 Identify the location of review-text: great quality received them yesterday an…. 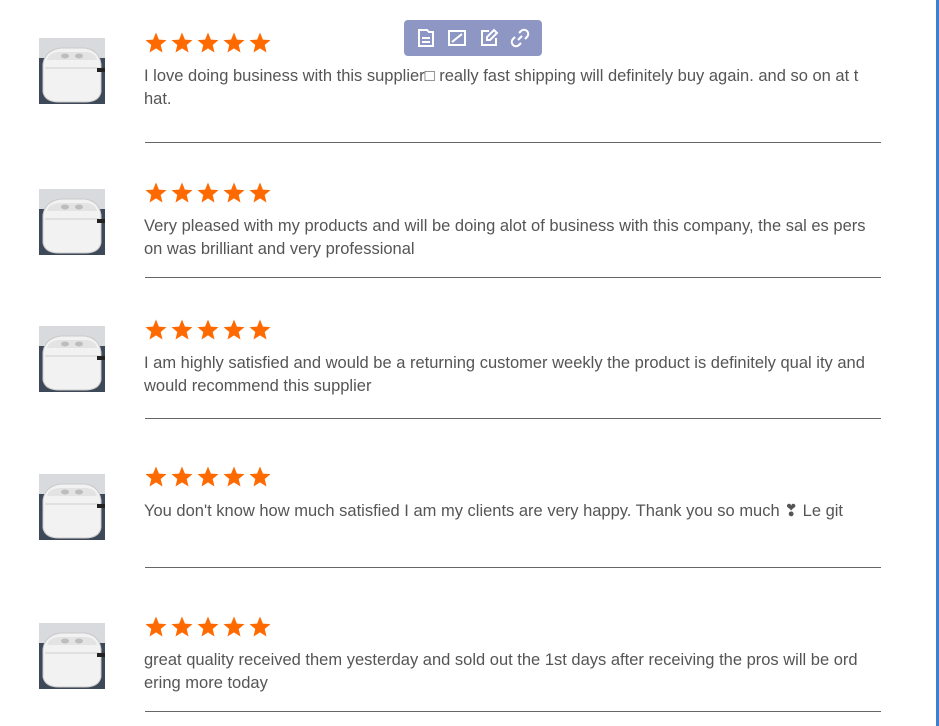
(501, 671).